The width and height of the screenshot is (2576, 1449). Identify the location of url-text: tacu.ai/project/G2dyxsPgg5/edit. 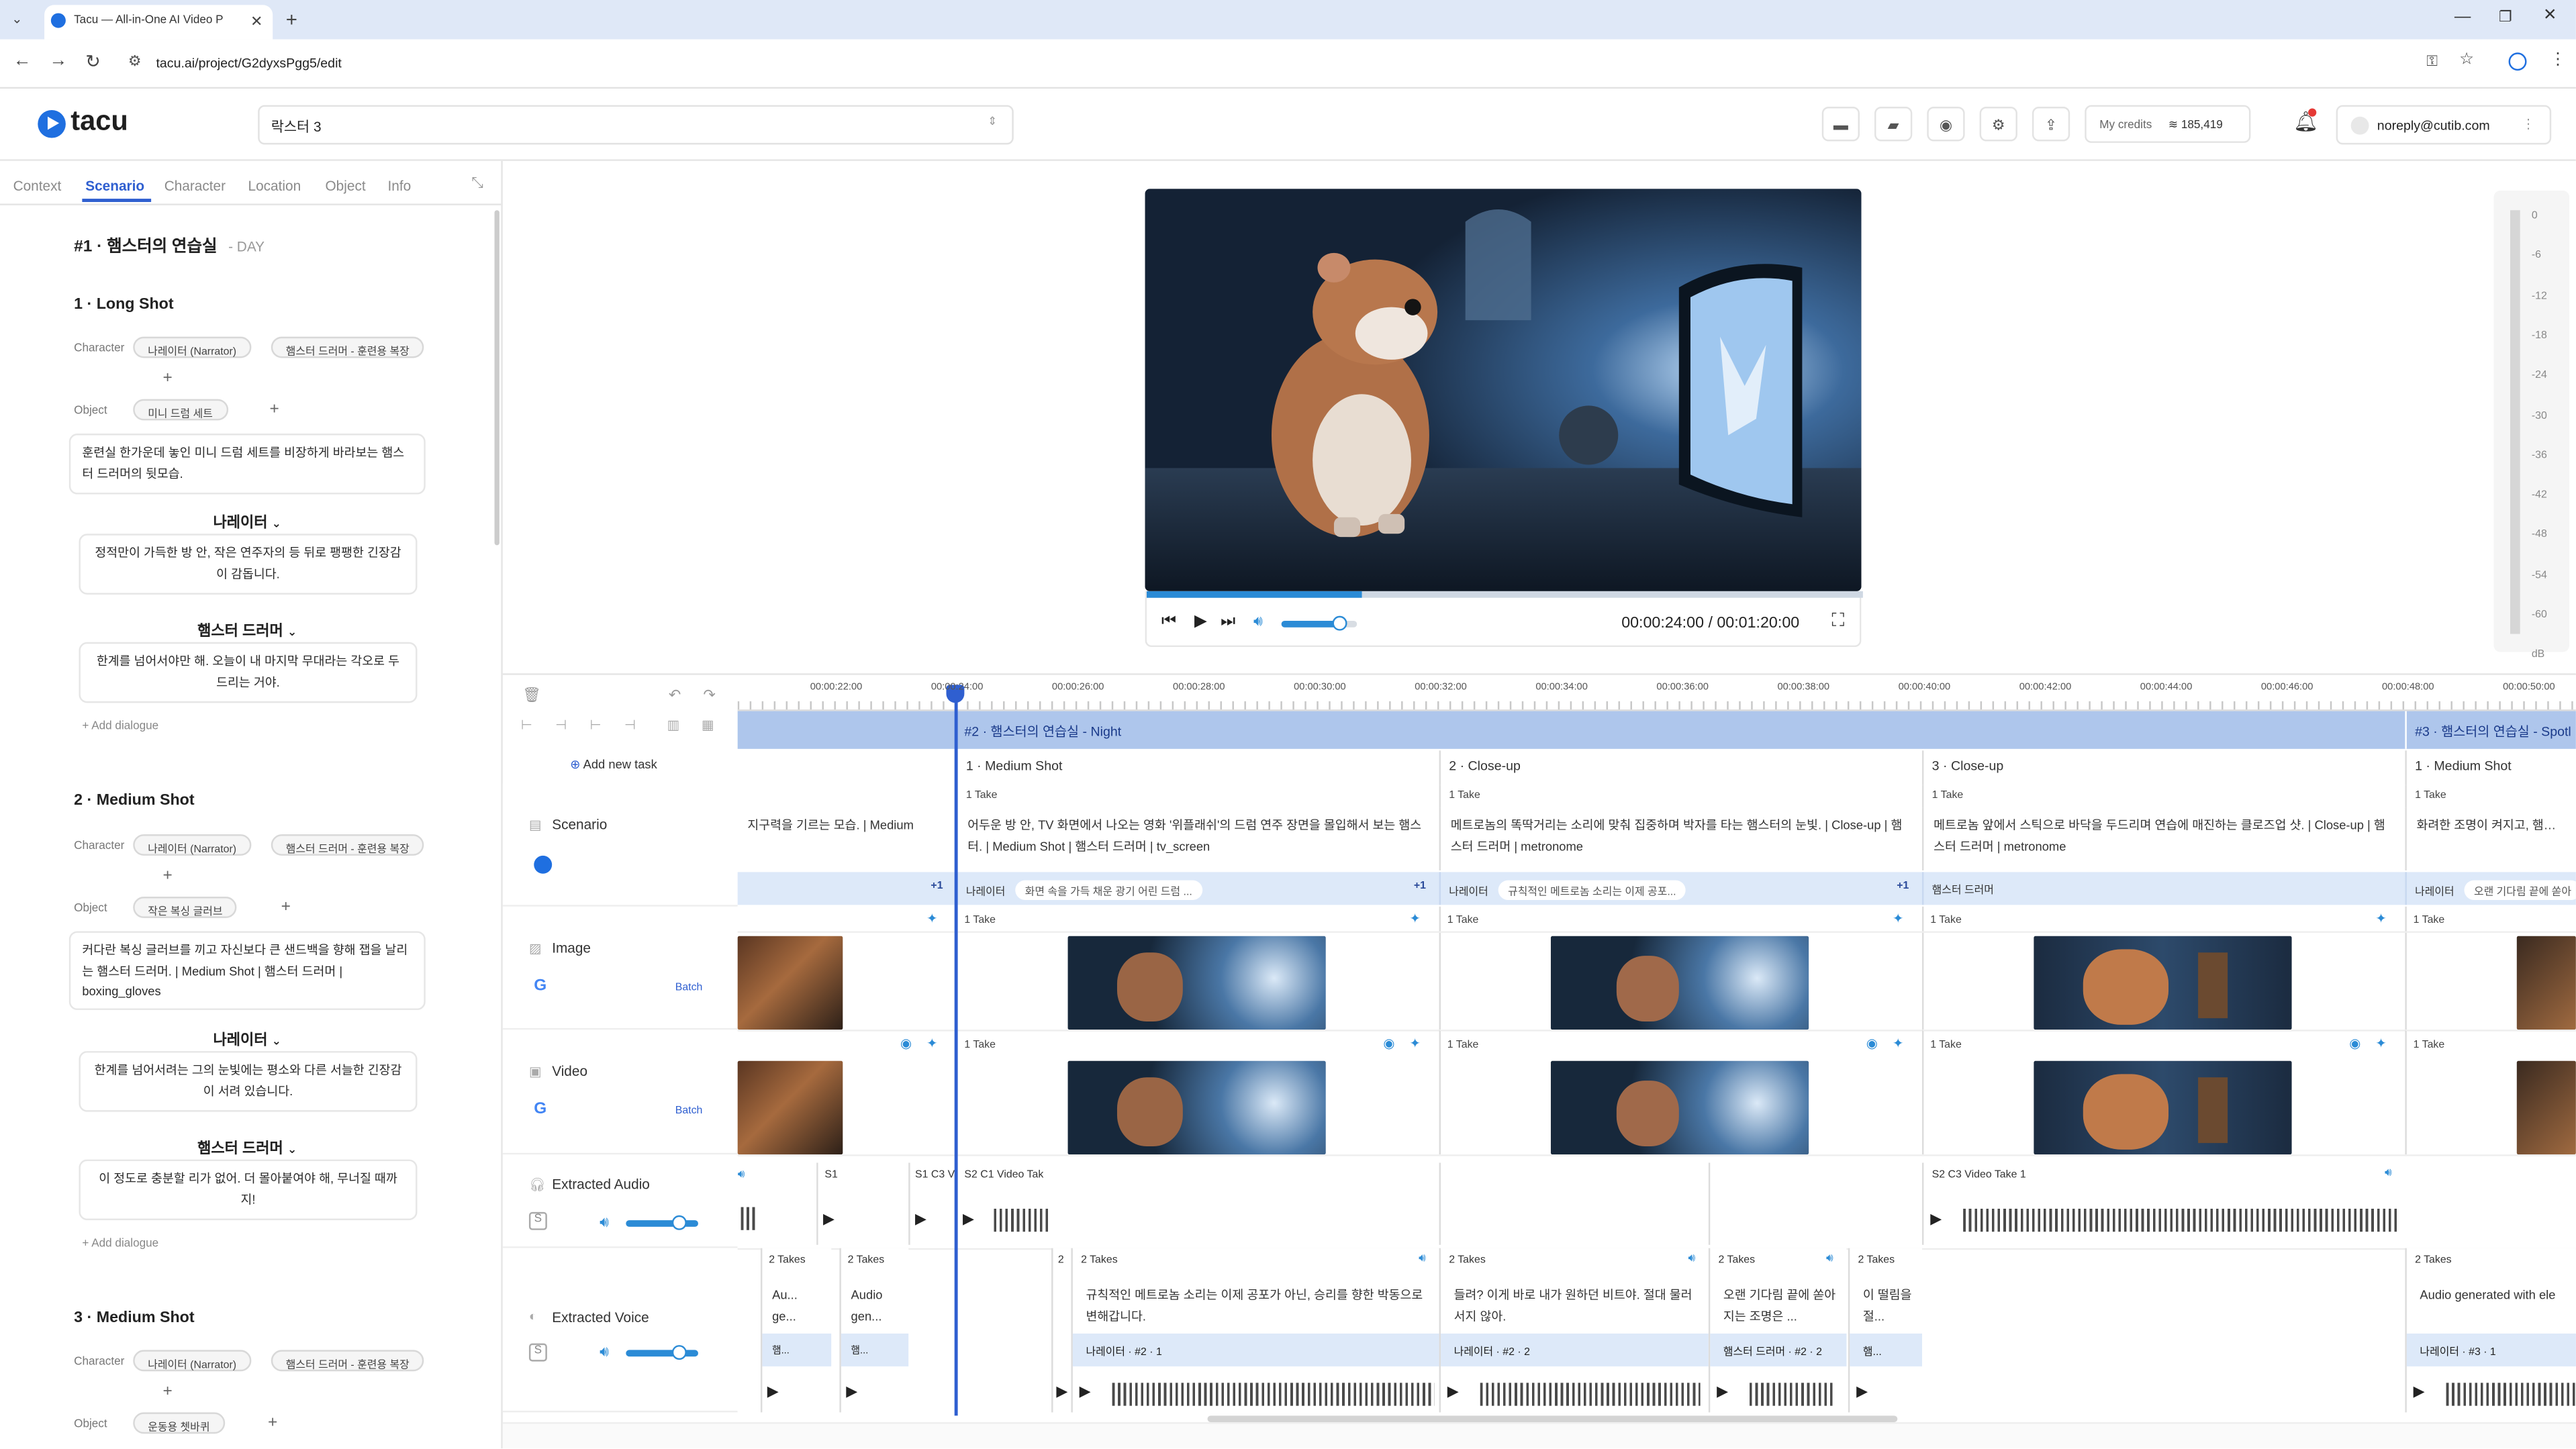
(248, 63).